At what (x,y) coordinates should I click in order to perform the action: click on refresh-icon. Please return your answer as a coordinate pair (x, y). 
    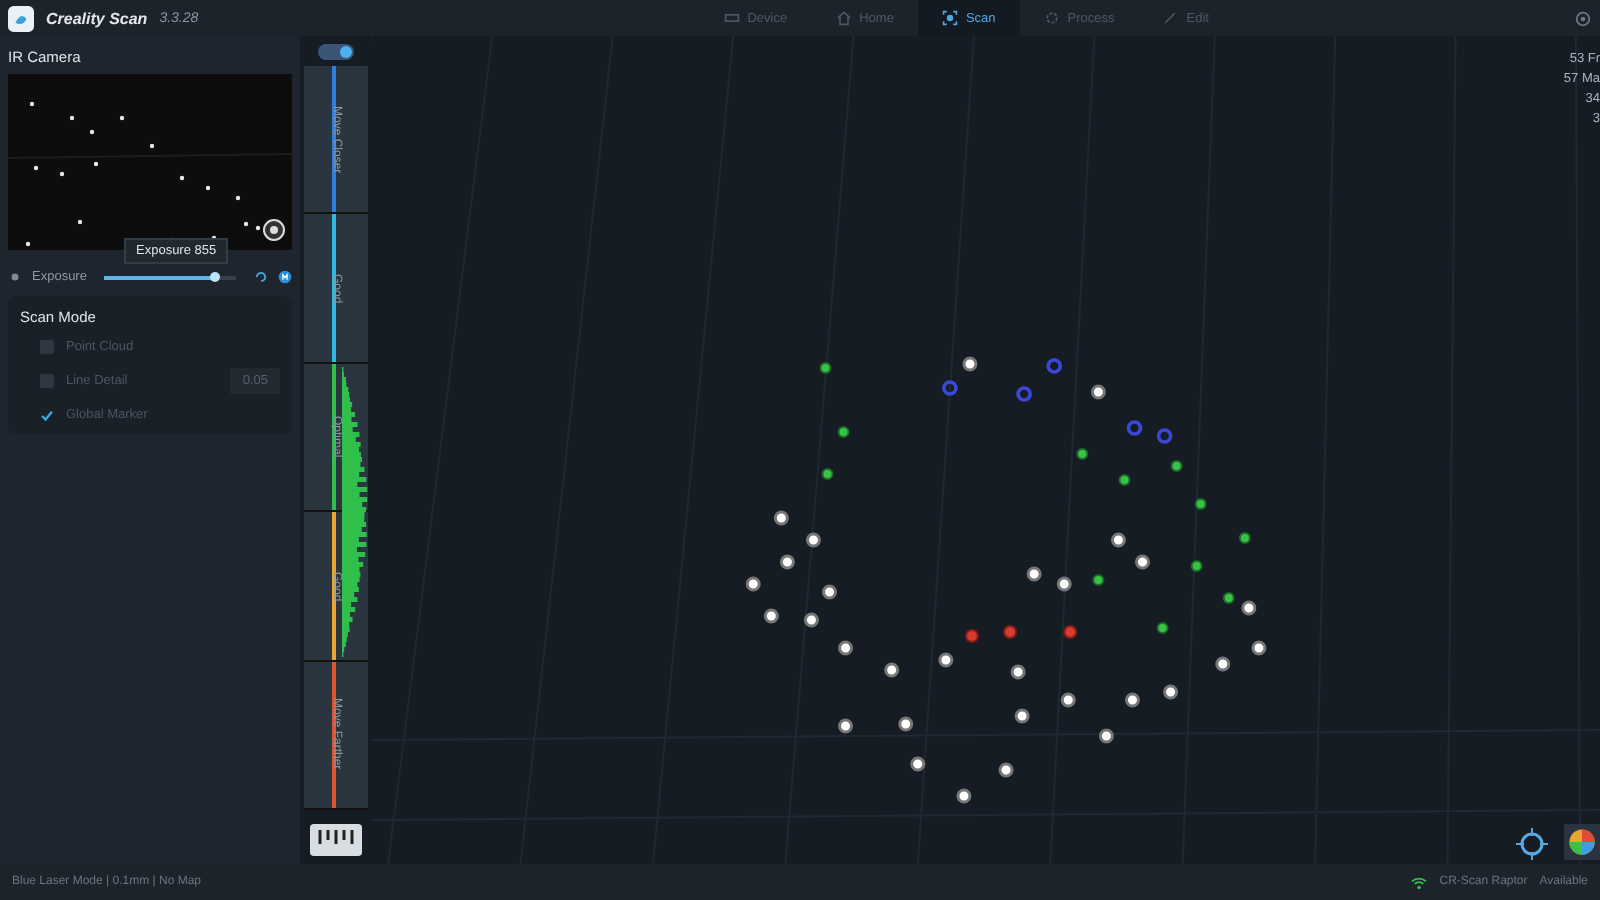
    Looking at the image, I should click on (261, 277).